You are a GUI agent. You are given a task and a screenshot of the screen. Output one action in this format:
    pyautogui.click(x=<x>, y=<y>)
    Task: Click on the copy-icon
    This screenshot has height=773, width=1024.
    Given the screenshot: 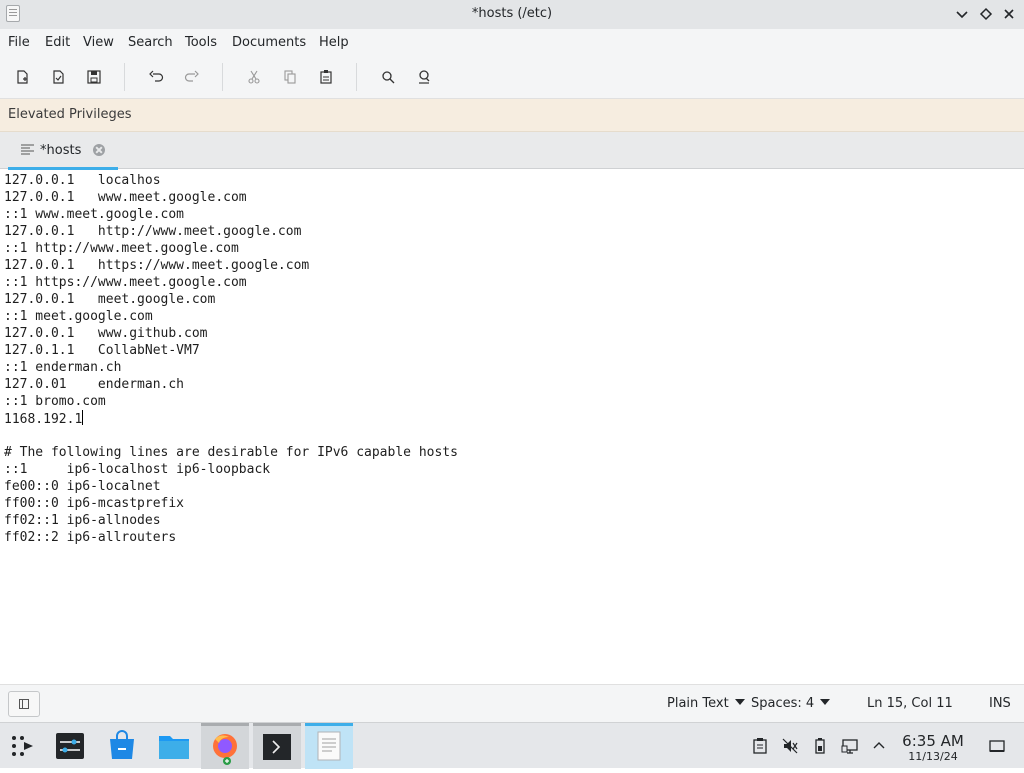 What is the action you would take?
    pyautogui.click(x=290, y=77)
    